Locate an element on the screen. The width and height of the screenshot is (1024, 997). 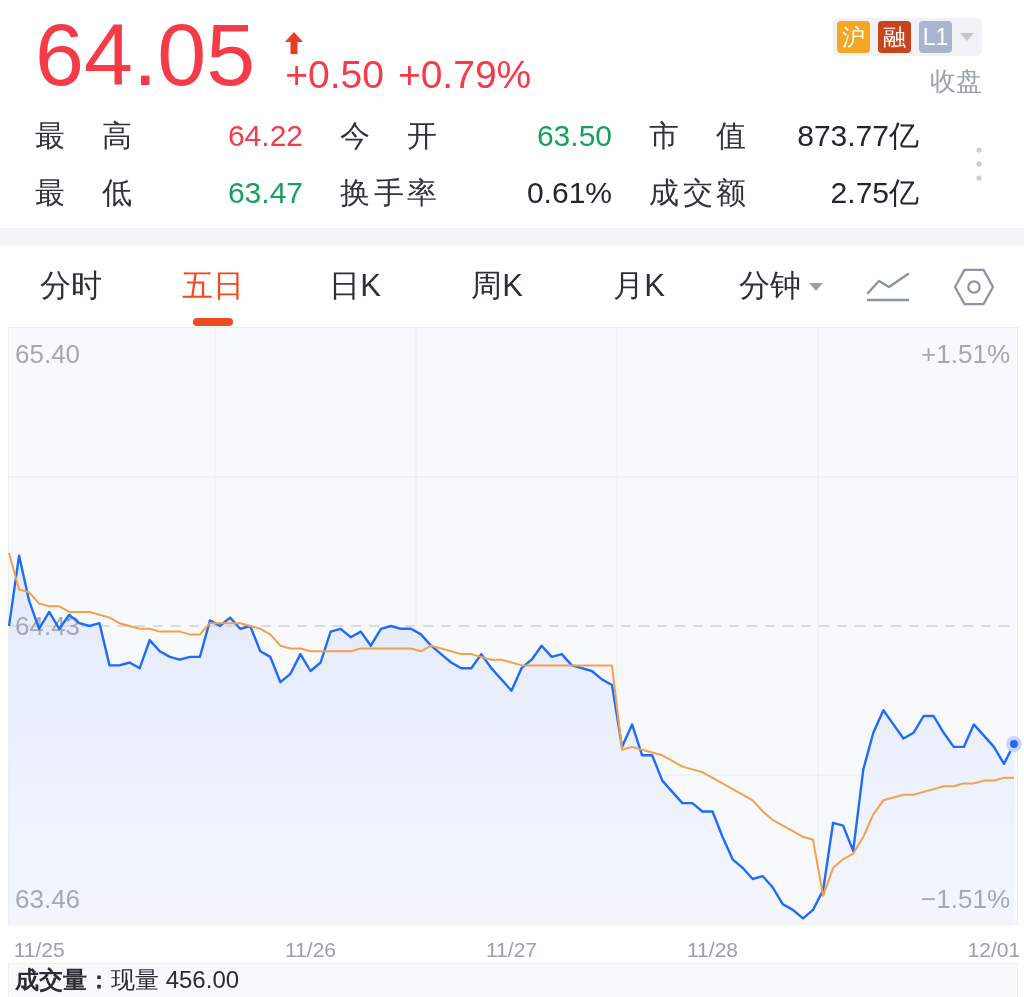
stat-value: 63.47 is located at coordinates (265, 193).